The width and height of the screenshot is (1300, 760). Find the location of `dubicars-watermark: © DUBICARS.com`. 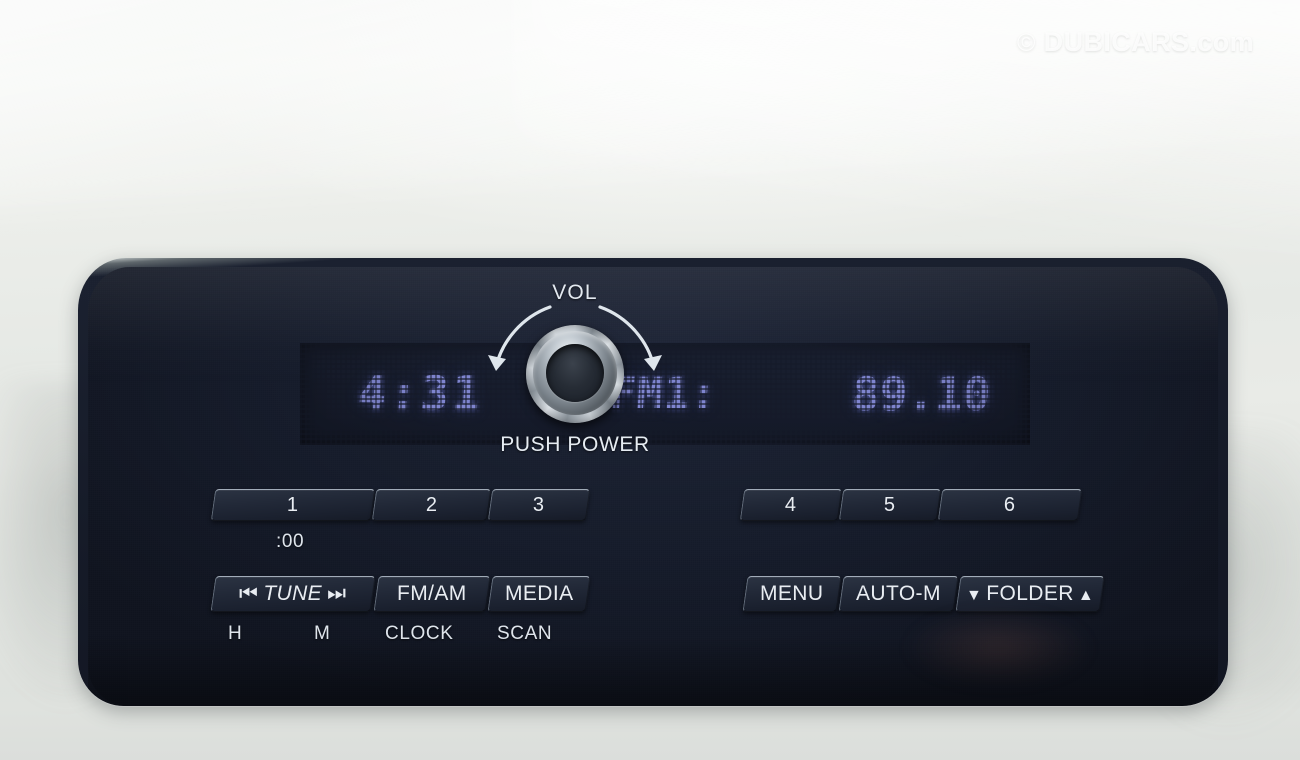

dubicars-watermark: © DUBICARS.com is located at coordinates (1135, 42).